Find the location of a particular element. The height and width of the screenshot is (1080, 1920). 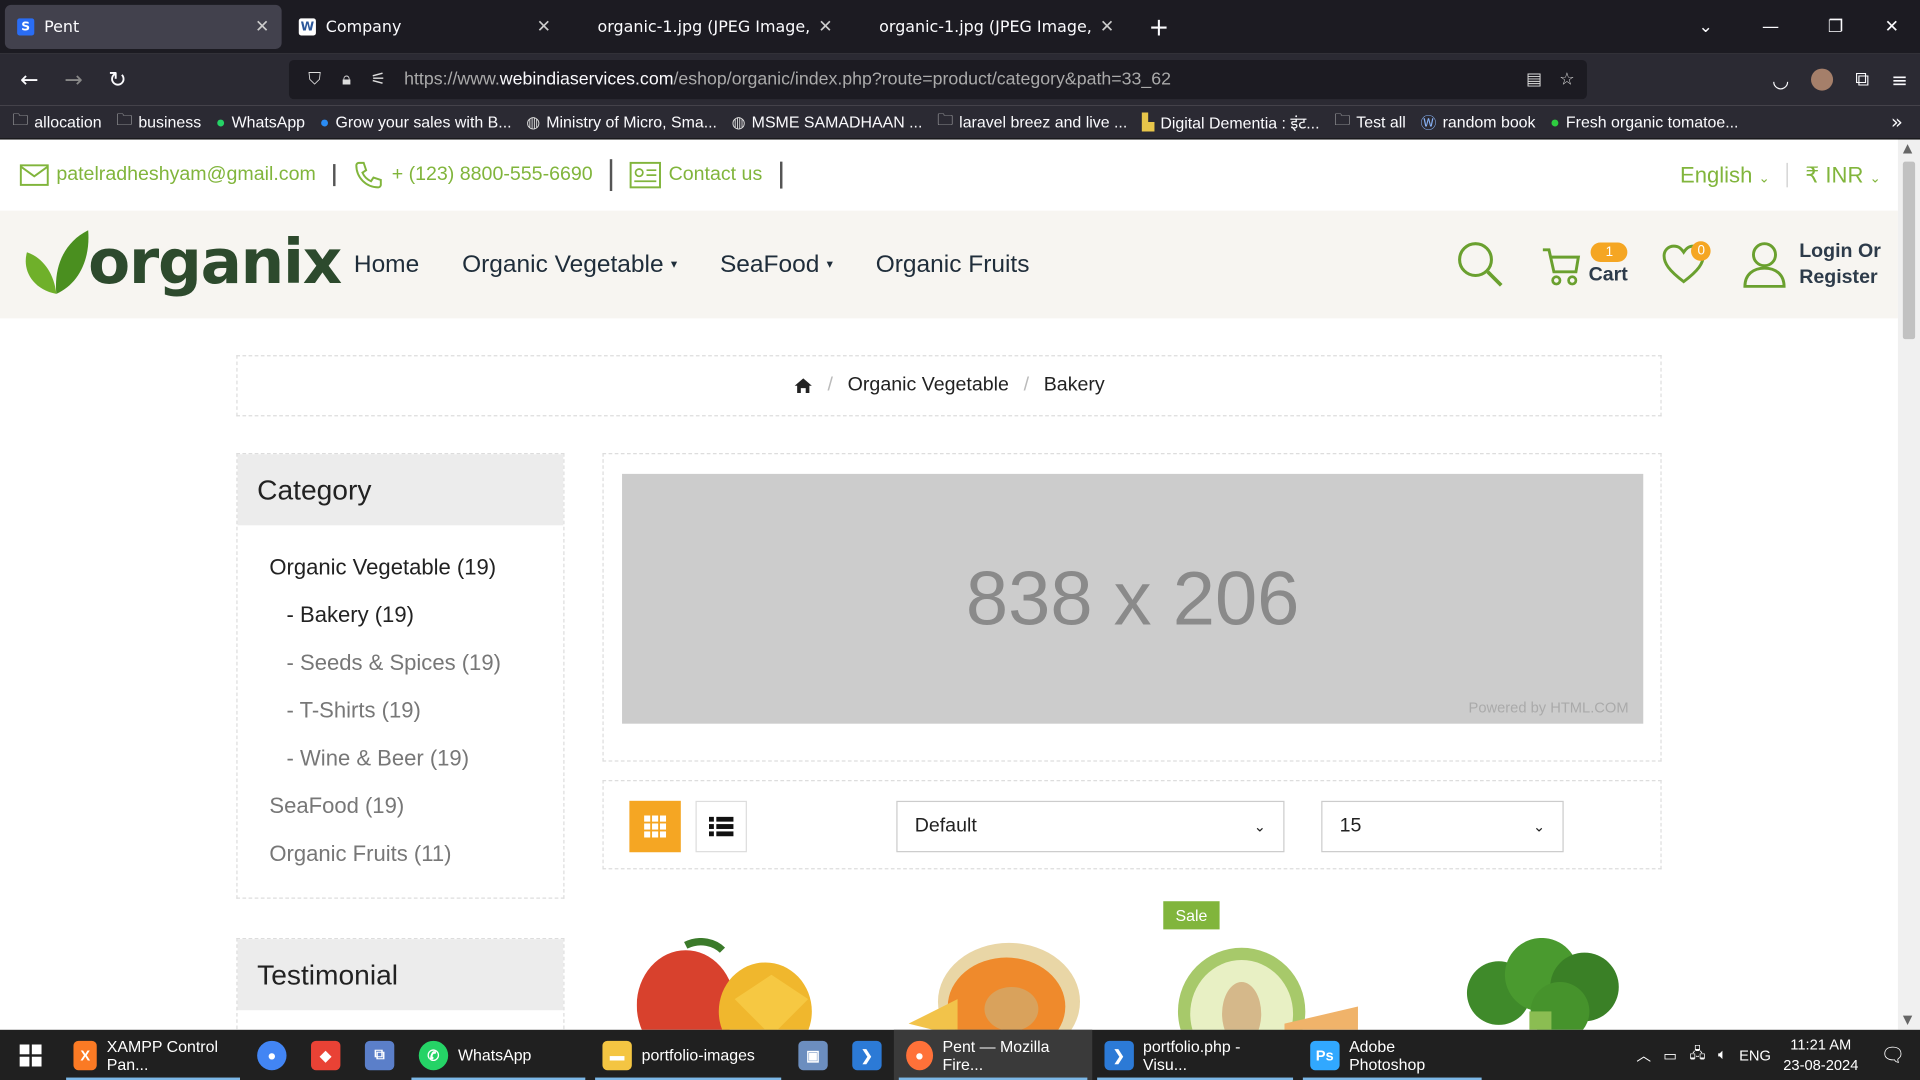

taskbar-item-portfolio-images: ▬ portfolio-images is located at coordinates (688, 1055).